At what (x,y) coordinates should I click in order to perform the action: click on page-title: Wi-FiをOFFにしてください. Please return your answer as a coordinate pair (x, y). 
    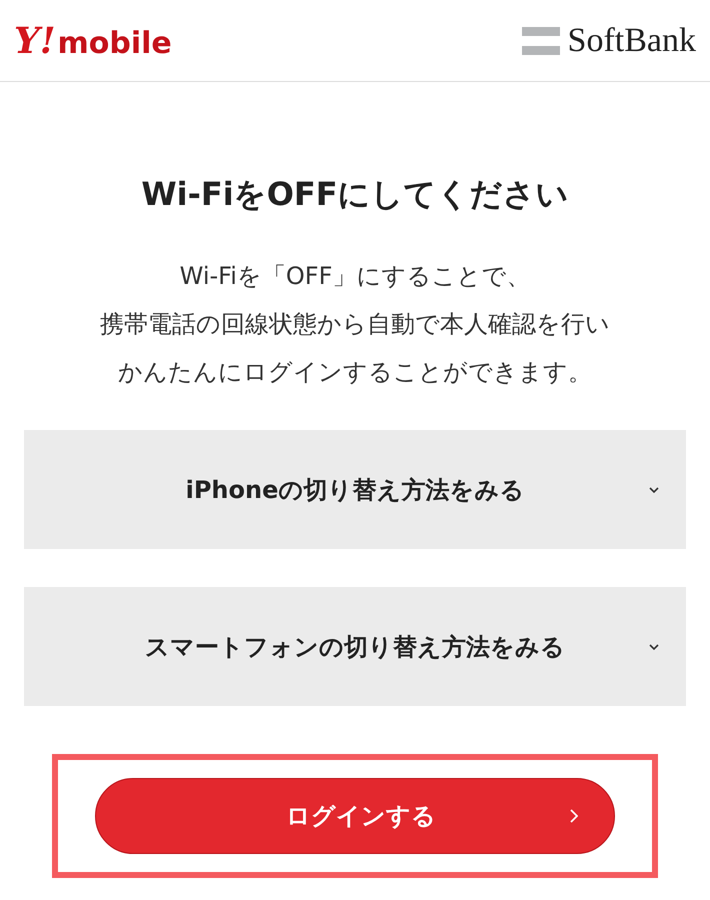
    Looking at the image, I should click on (355, 194).